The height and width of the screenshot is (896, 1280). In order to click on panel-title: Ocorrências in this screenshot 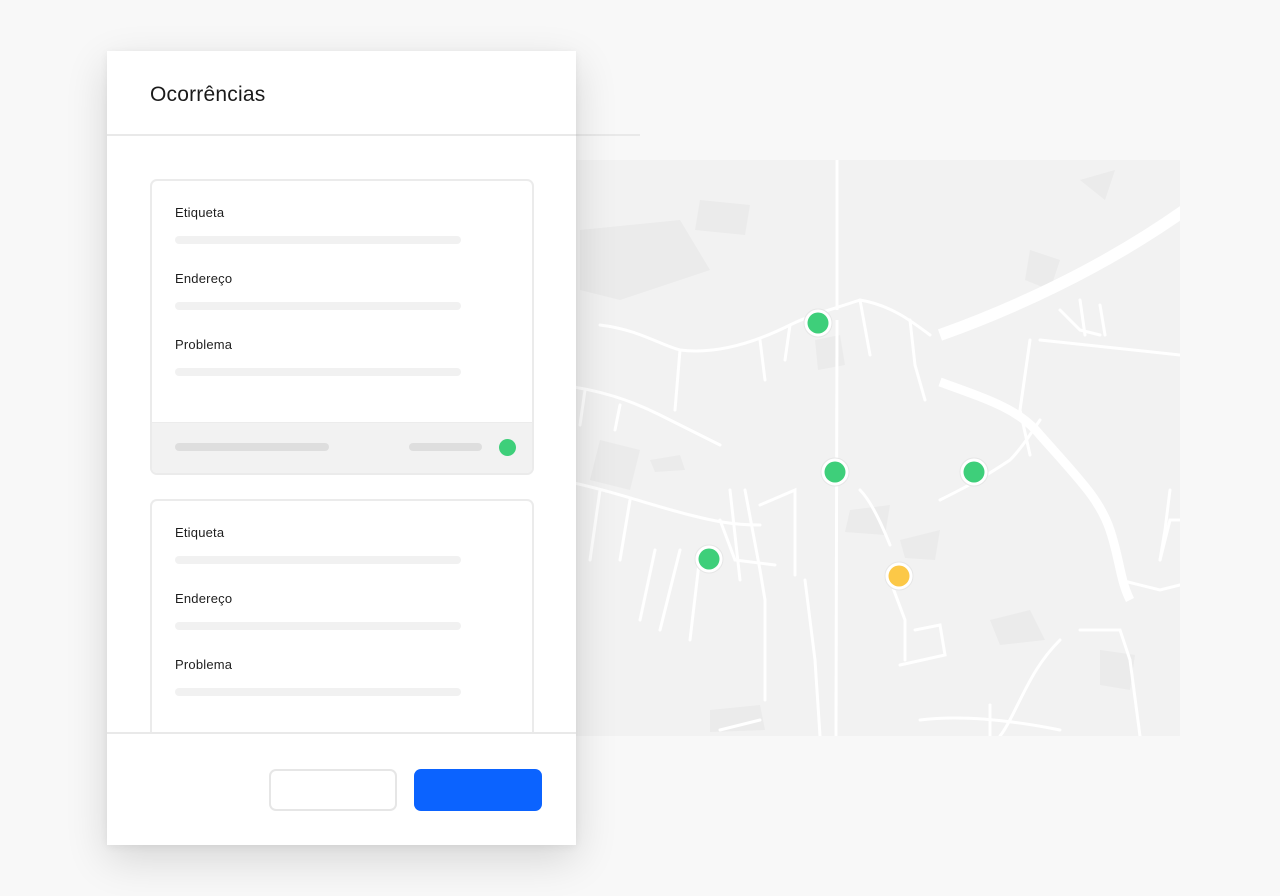, I will do `click(208, 94)`.